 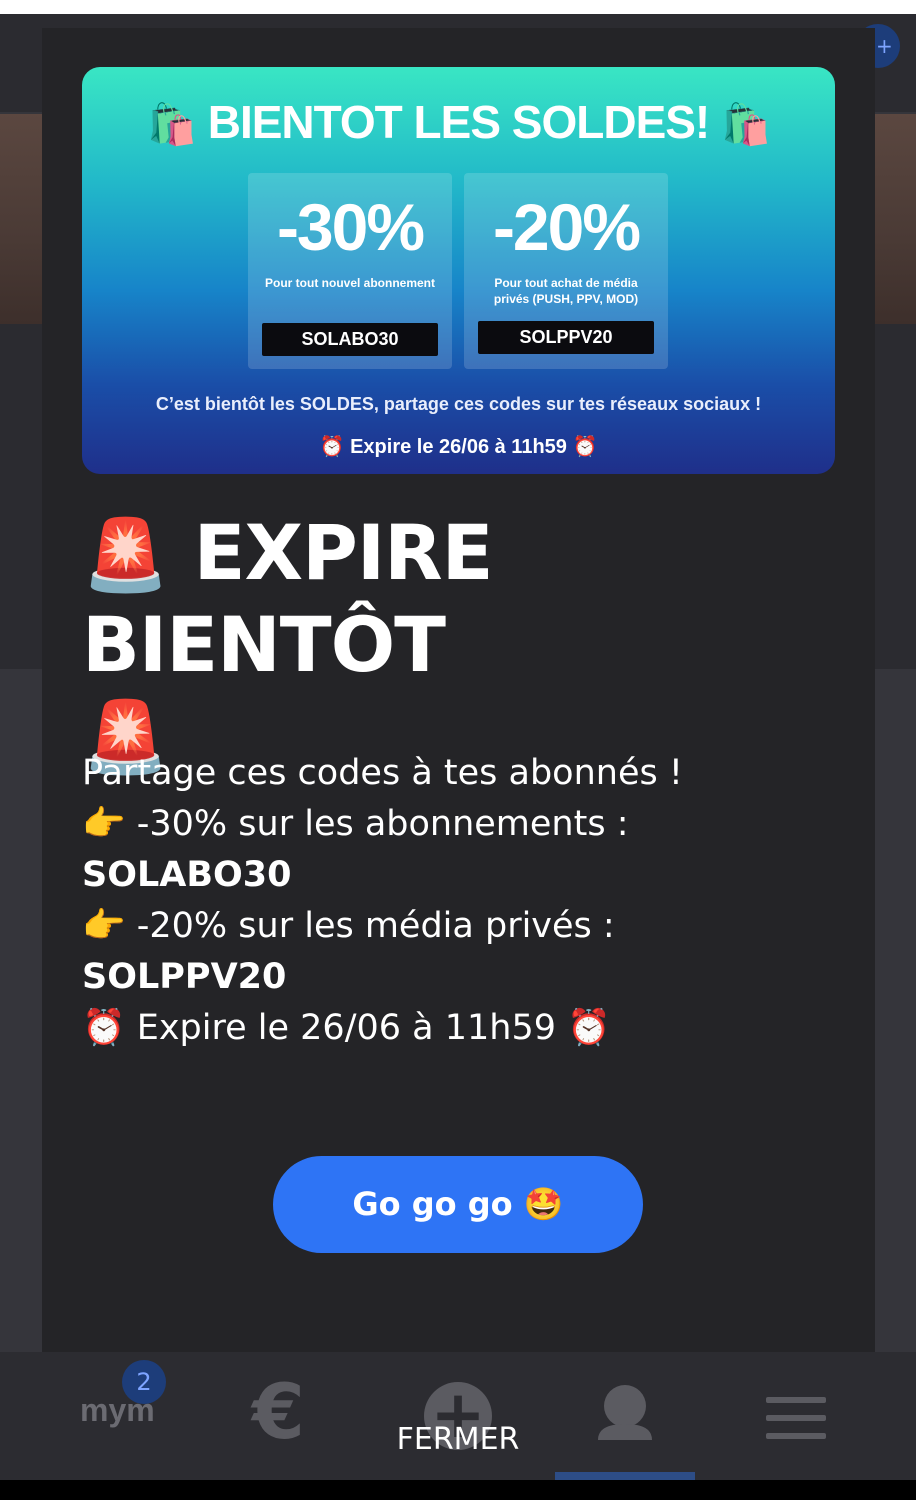 What do you see at coordinates (458, 1439) in the screenshot?
I see `close-button: FERMER` at bounding box center [458, 1439].